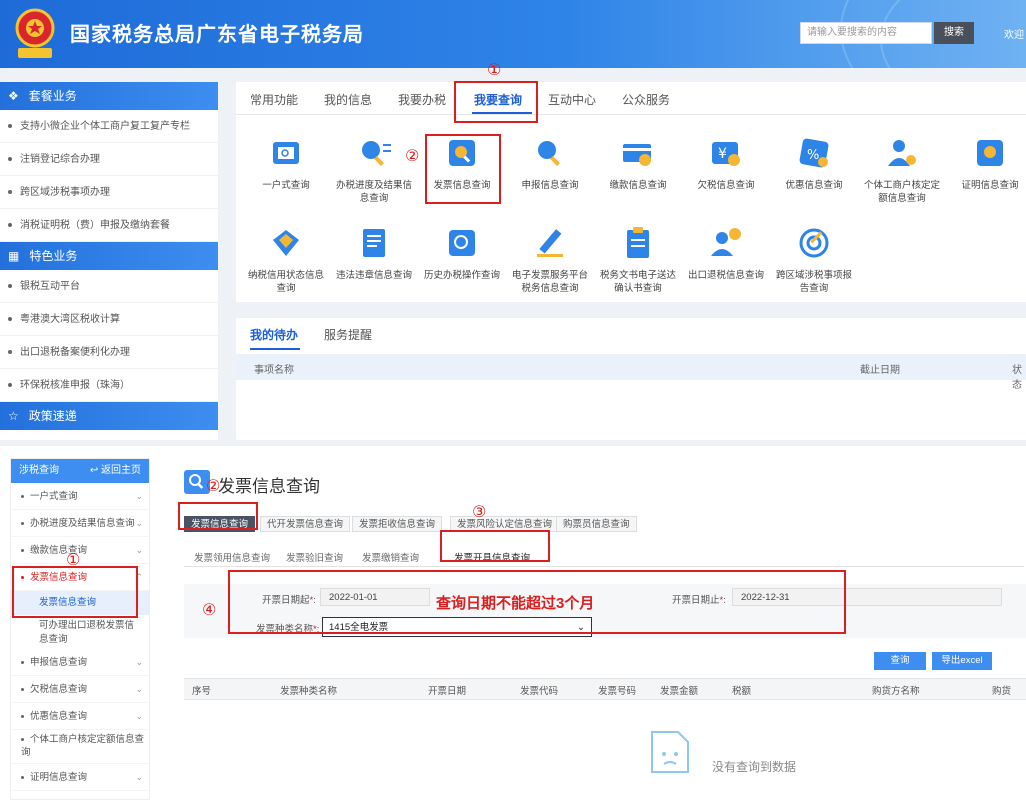 The width and height of the screenshot is (1026, 800). What do you see at coordinates (596, 524) in the screenshot?
I see `tab-buyer-info: 购票员信息查询` at bounding box center [596, 524].